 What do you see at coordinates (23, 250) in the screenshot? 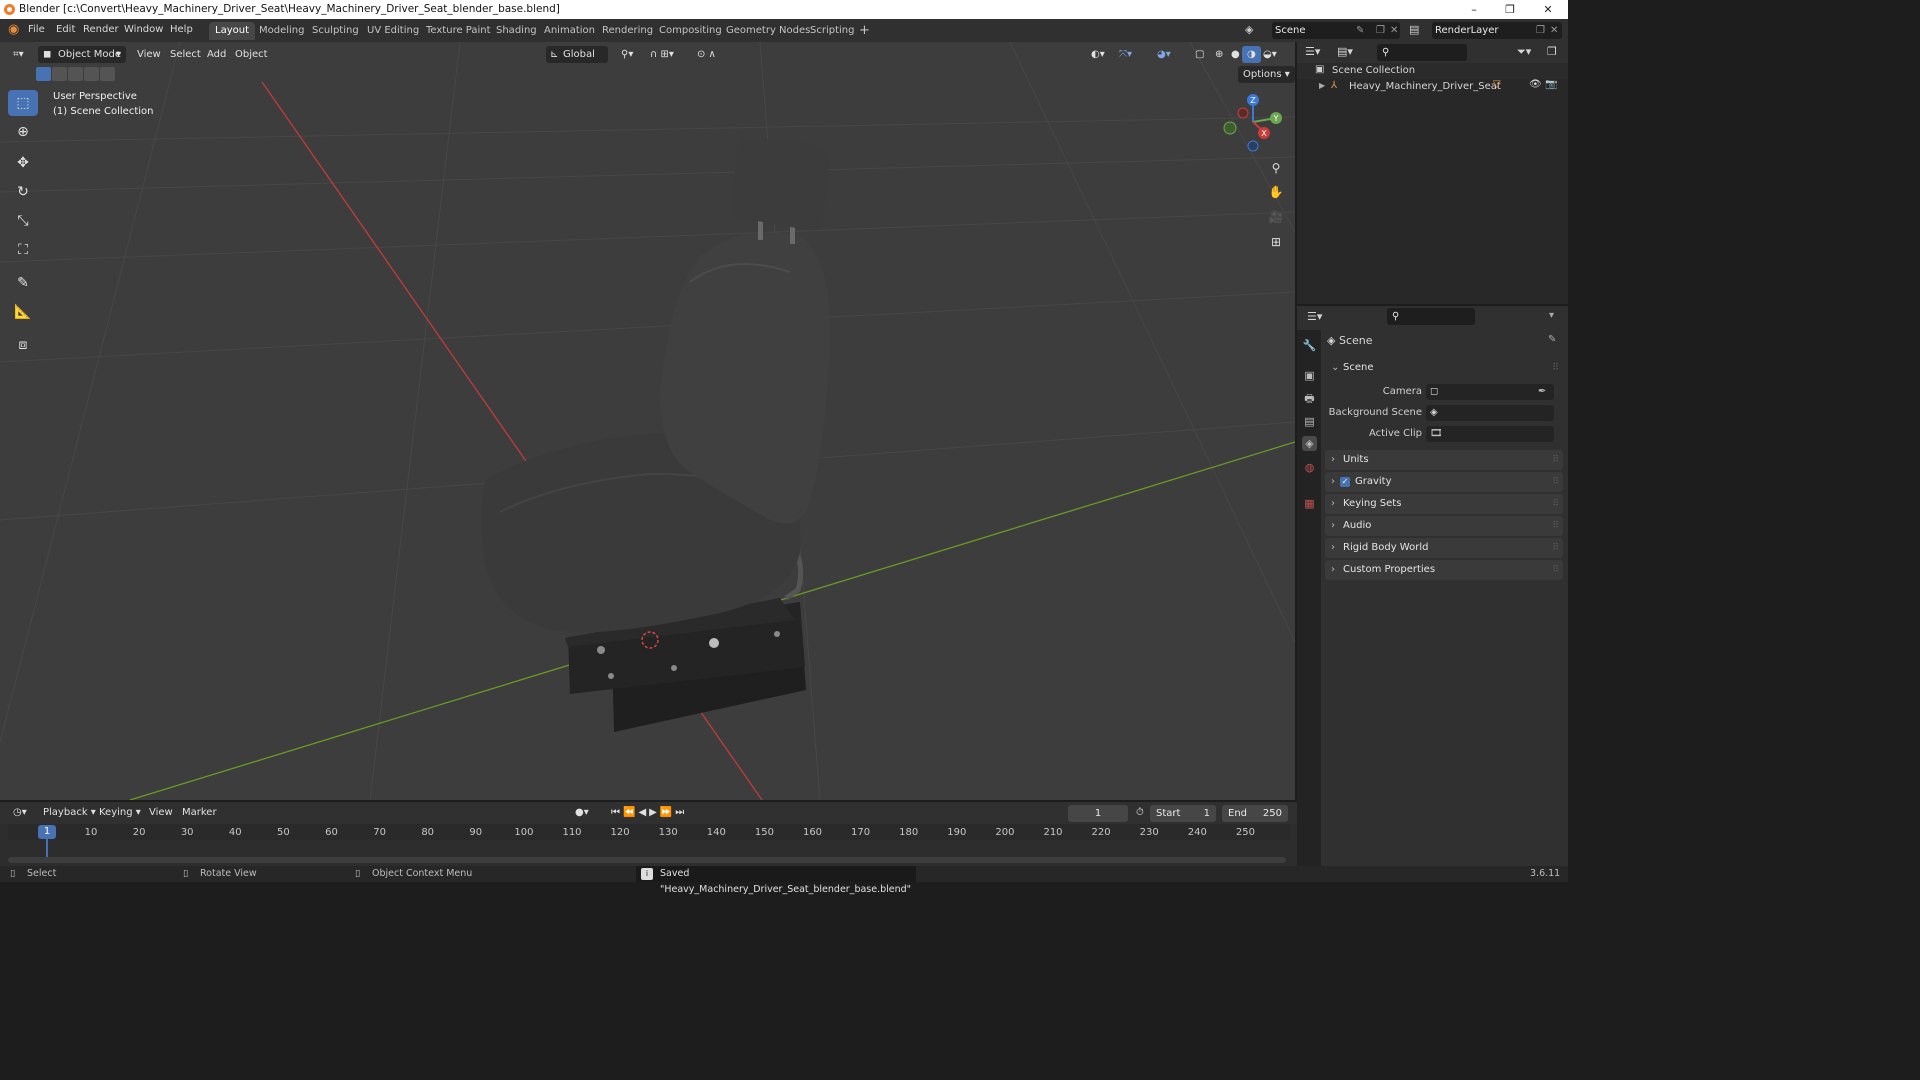
I see `transform-icon: ⛶` at bounding box center [23, 250].